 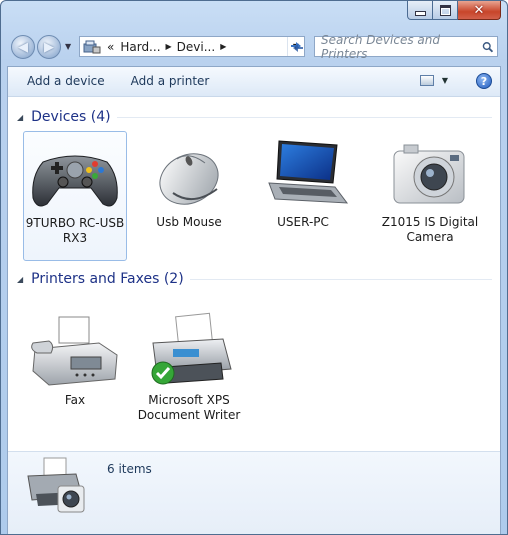 I want to click on device-item-gamepad: 9TURBO RC-USB RX3, so click(x=75, y=196).